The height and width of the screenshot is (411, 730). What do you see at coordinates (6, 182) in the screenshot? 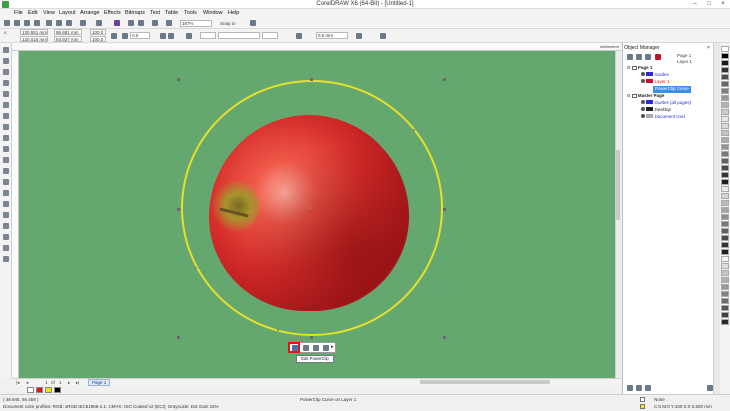
I see `dimension-tool-icon` at bounding box center [6, 182].